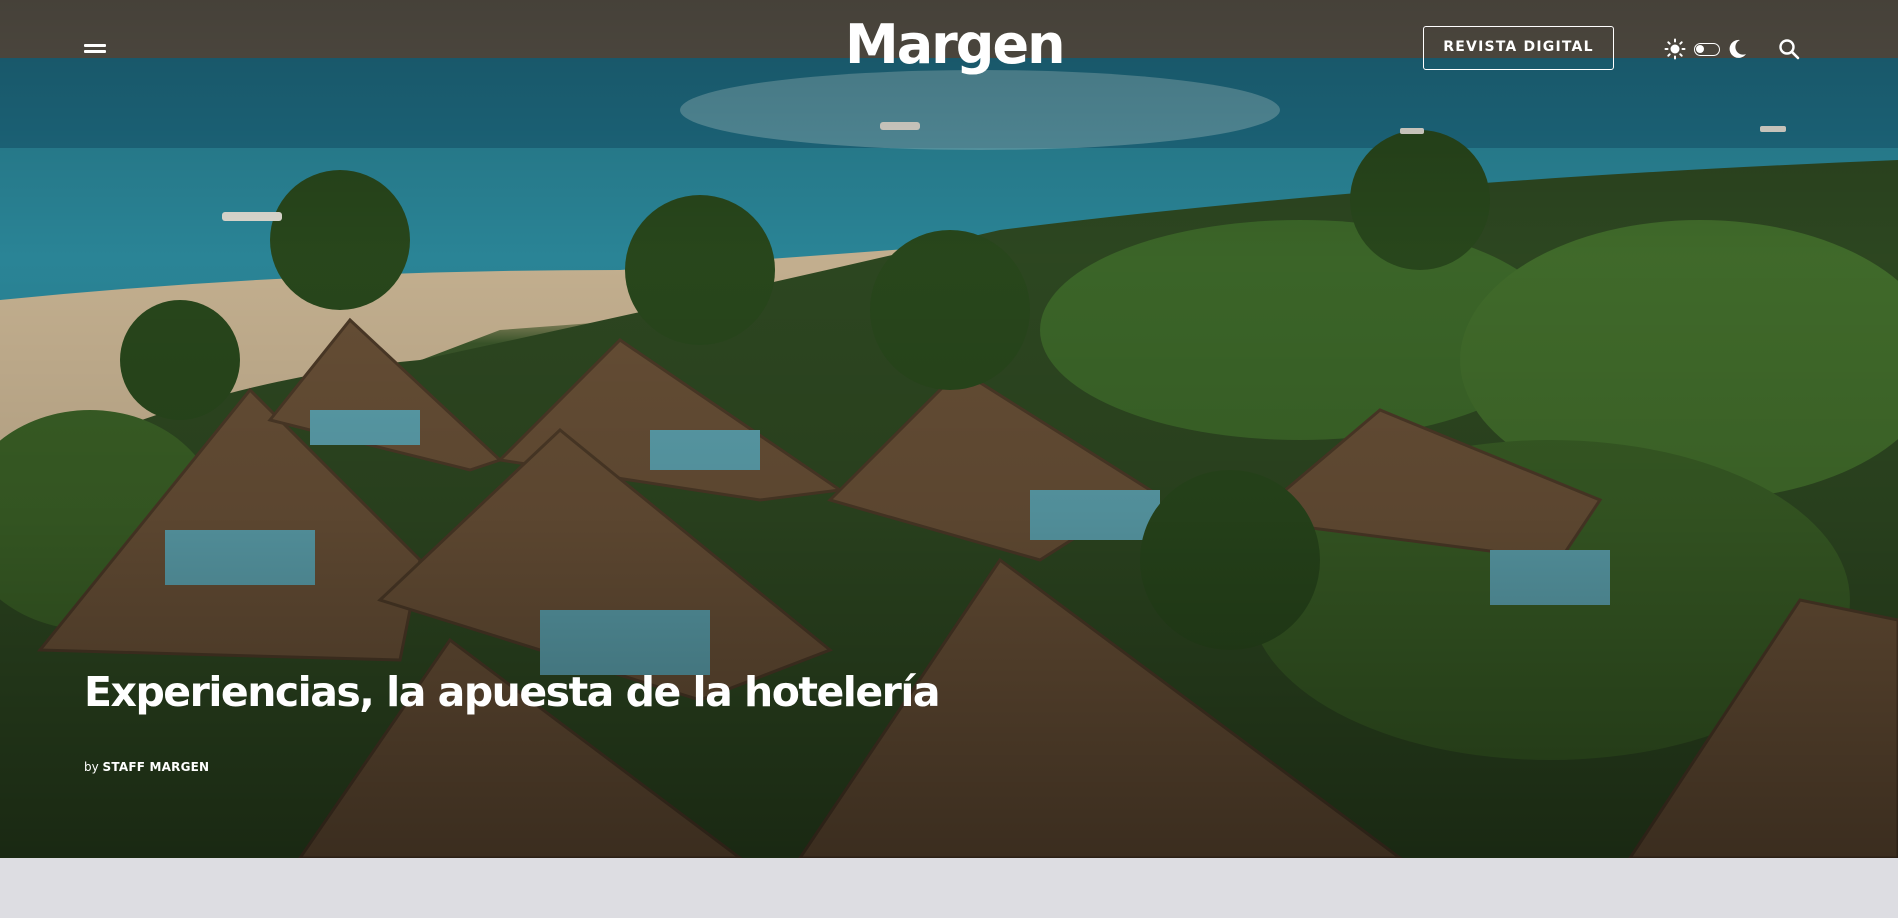 This screenshot has width=1898, height=918. What do you see at coordinates (1789, 49) in the screenshot?
I see `search-icon` at bounding box center [1789, 49].